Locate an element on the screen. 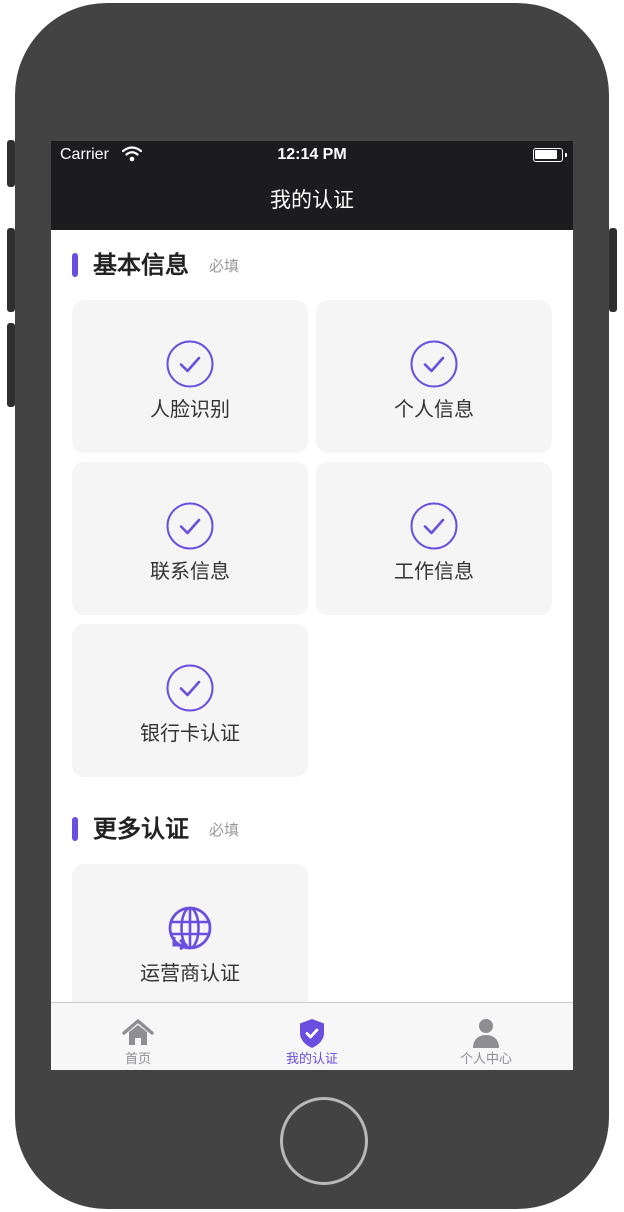 The height and width of the screenshot is (1212, 624). card-face-recognition: 人脸识别 is located at coordinates (190, 376).